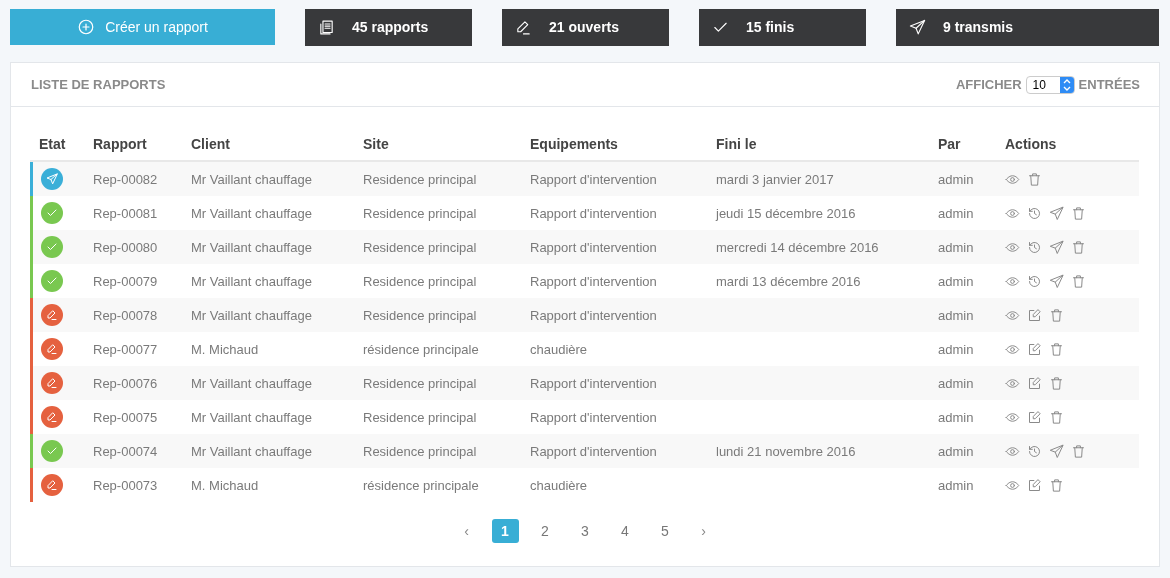 Image resolution: width=1170 pixels, height=578 pixels. Describe the element at coordinates (1066, 84) in the screenshot. I see `stepper-icon` at that location.